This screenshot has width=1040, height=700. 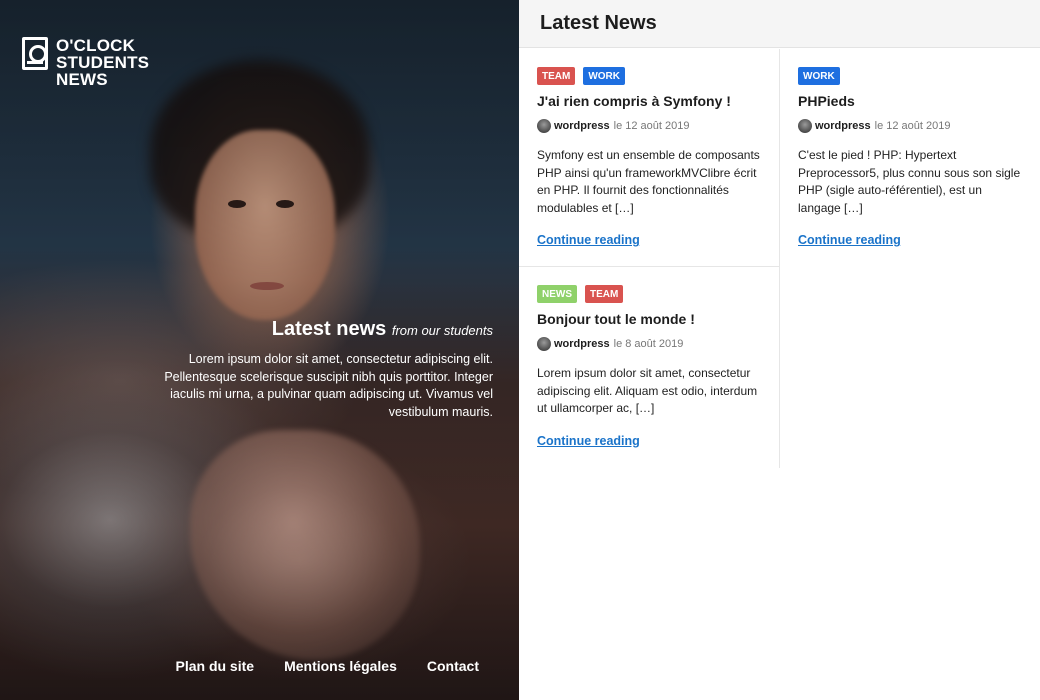 I want to click on footer-link-contact: Contact, so click(x=453, y=666).